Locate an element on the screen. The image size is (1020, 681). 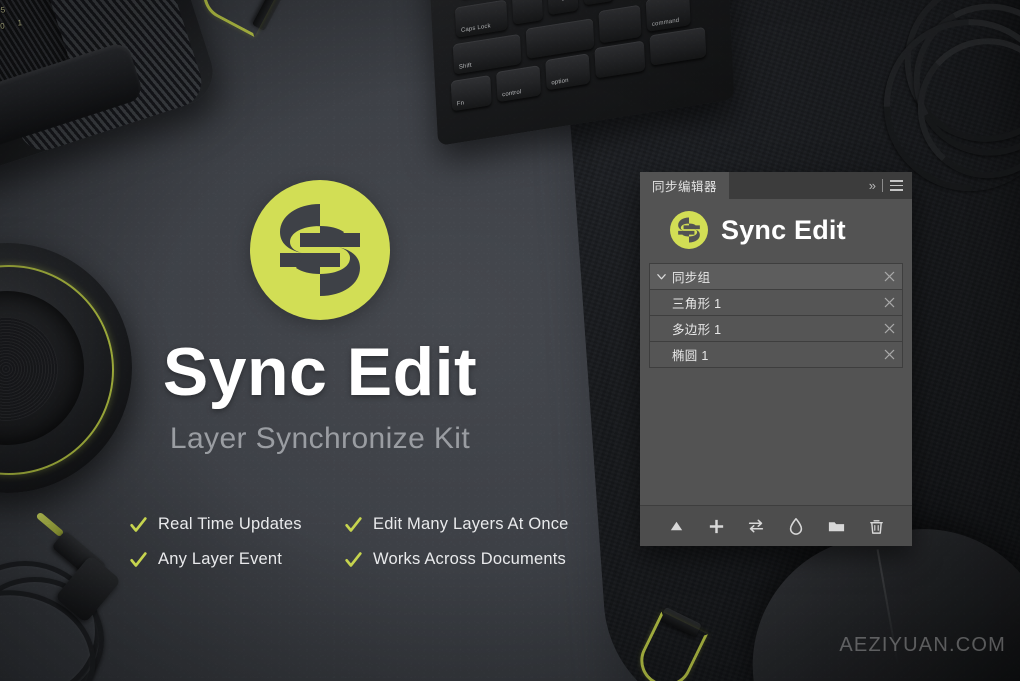
panel-empty-space is located at coordinates (776, 436).